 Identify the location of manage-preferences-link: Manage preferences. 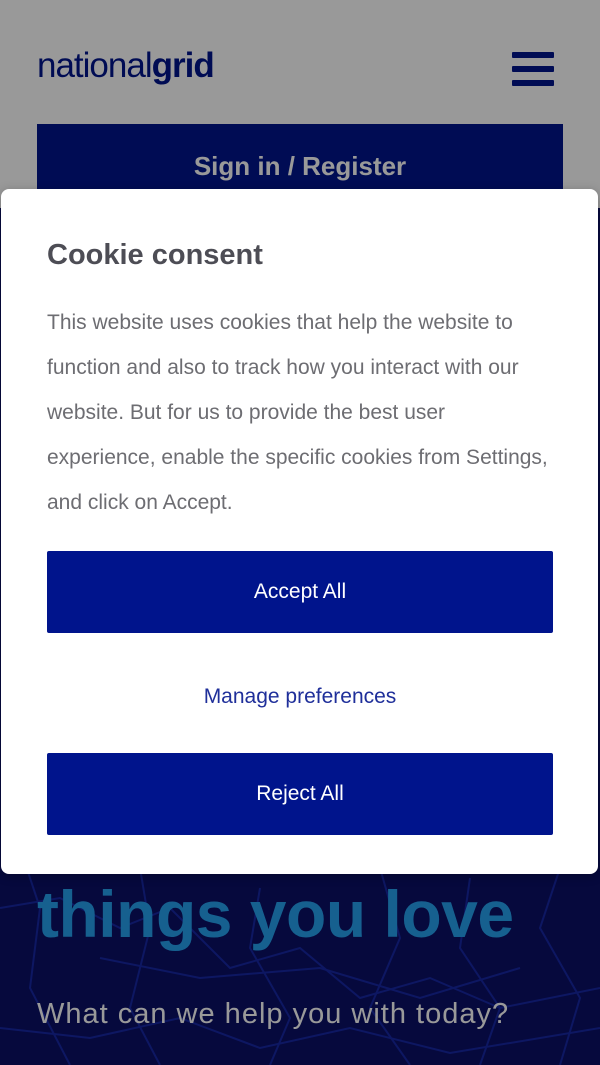
(300, 697).